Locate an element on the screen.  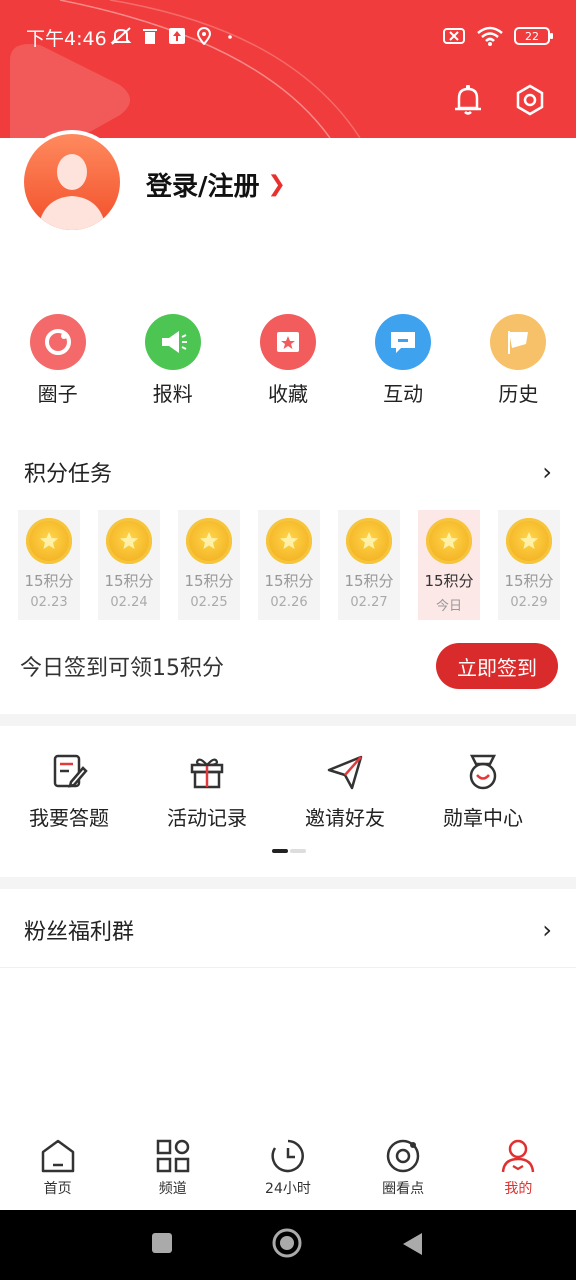
points-task-title: 积分任务 is located at coordinates (68, 474).